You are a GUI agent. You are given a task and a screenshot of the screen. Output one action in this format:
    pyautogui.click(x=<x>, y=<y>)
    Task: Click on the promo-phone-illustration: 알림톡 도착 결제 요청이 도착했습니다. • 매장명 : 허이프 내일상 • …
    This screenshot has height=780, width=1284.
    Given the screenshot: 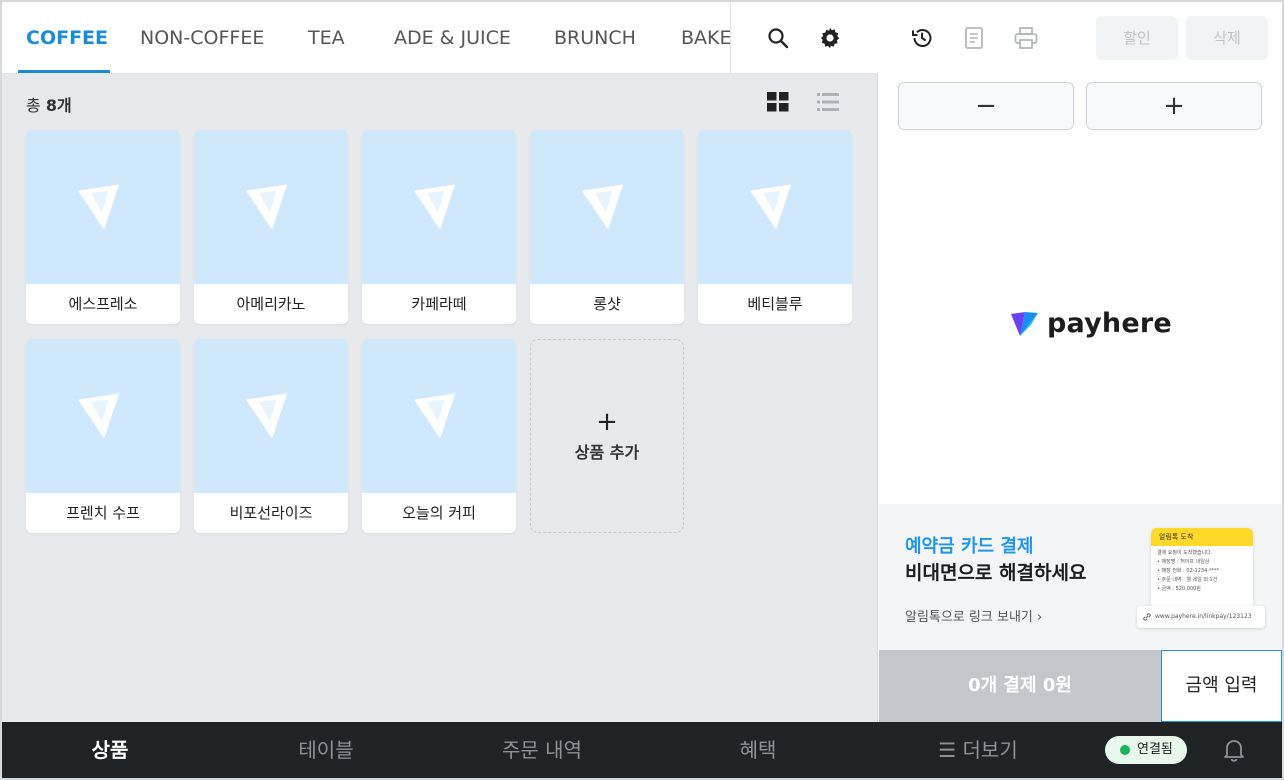 What is the action you would take?
    pyautogui.click(x=1202, y=570)
    